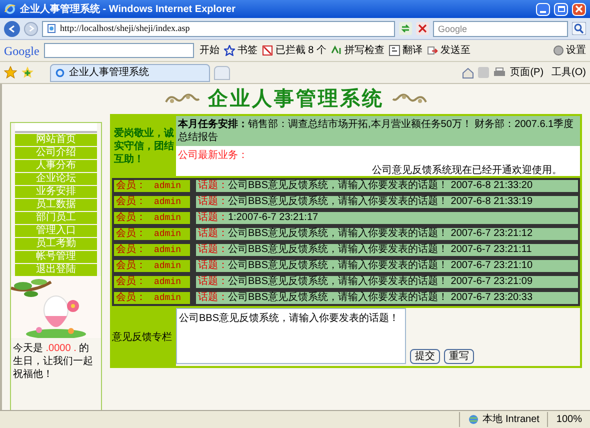  I want to click on topic-cell: 话题：公司BBS意见反馈系统，请输入你要发表的话题！ 2007-6-7 23:21:10, so click(386, 266).